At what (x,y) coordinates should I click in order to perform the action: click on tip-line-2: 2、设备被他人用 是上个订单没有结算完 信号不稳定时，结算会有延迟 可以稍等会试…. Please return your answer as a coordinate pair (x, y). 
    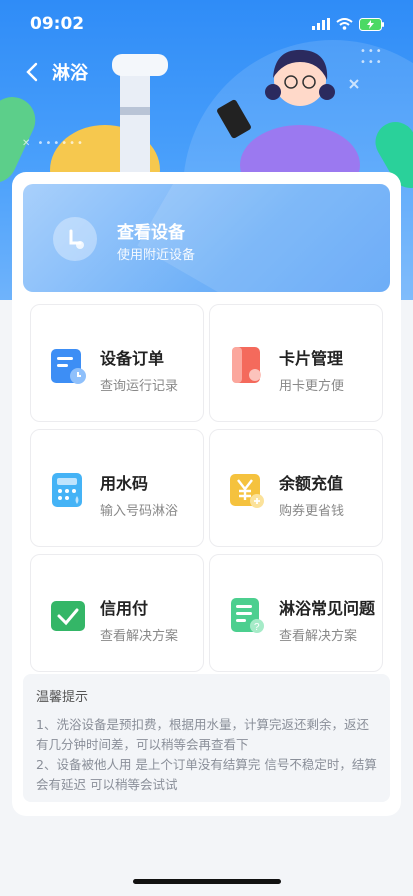
    Looking at the image, I should click on (206, 774).